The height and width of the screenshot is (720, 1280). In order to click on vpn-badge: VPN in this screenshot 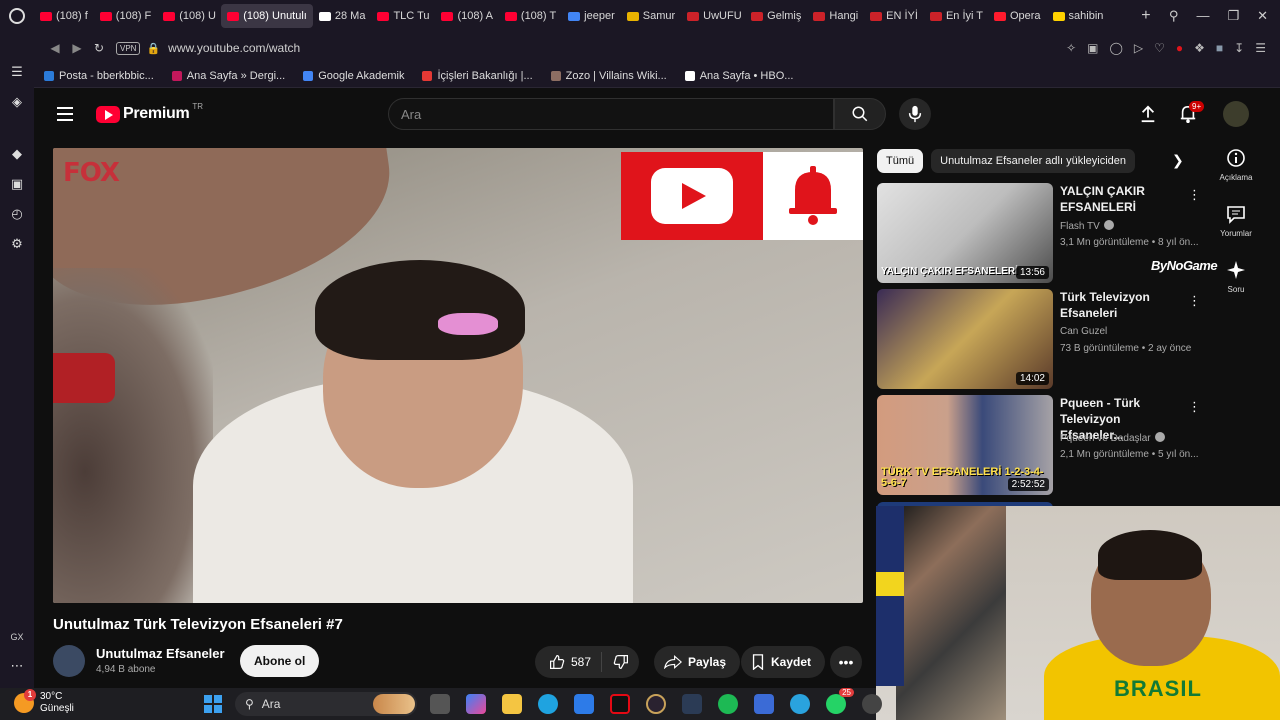, I will do `click(128, 48)`.